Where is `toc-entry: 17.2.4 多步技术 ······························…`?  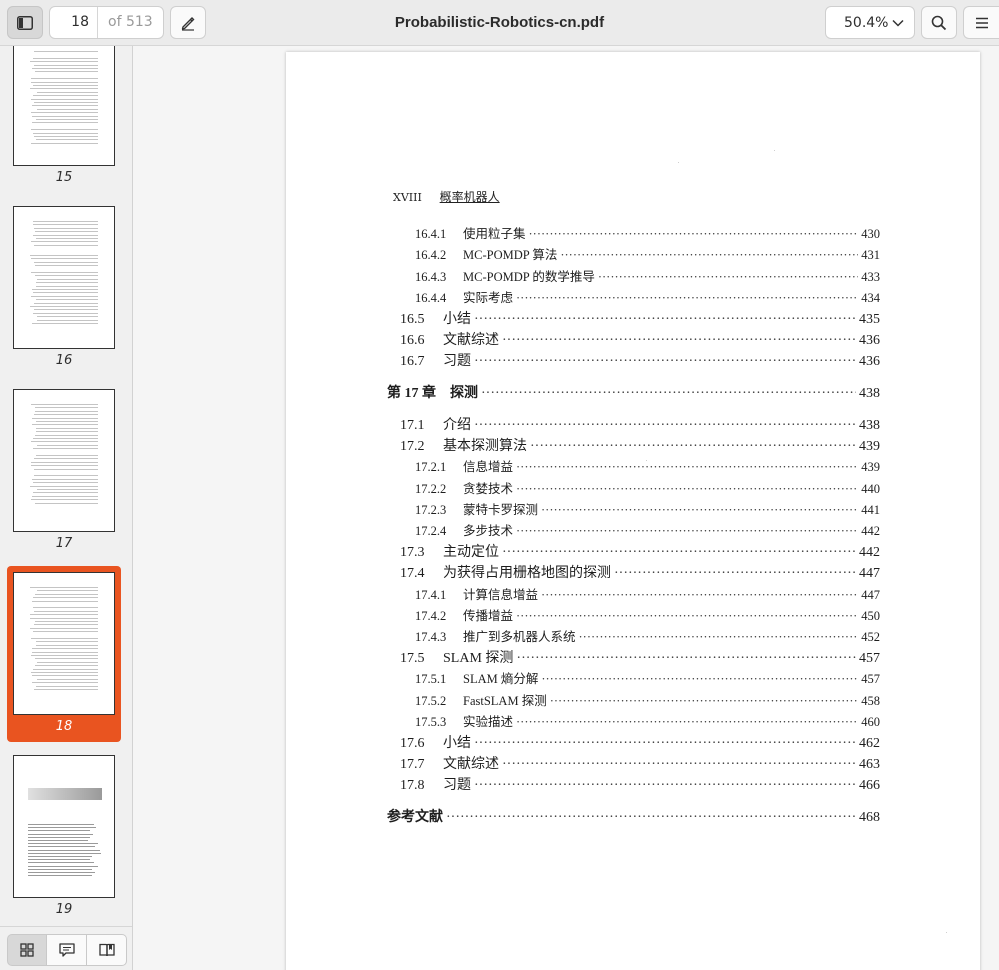 toc-entry: 17.2.4 多步技术 ······························… is located at coordinates (647, 530).